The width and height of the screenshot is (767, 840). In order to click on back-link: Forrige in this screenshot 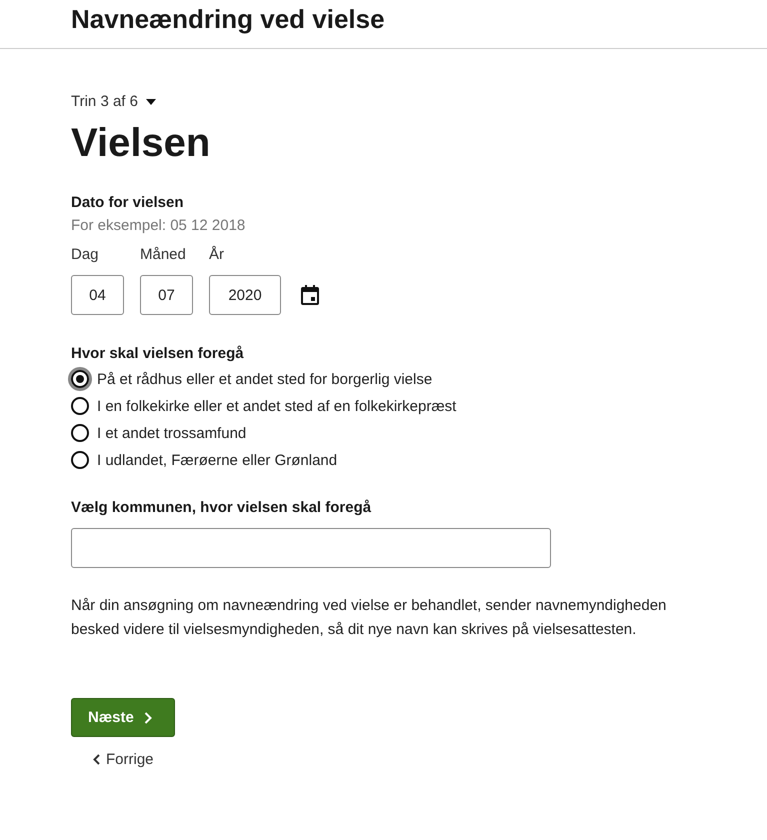, I will do `click(123, 759)`.